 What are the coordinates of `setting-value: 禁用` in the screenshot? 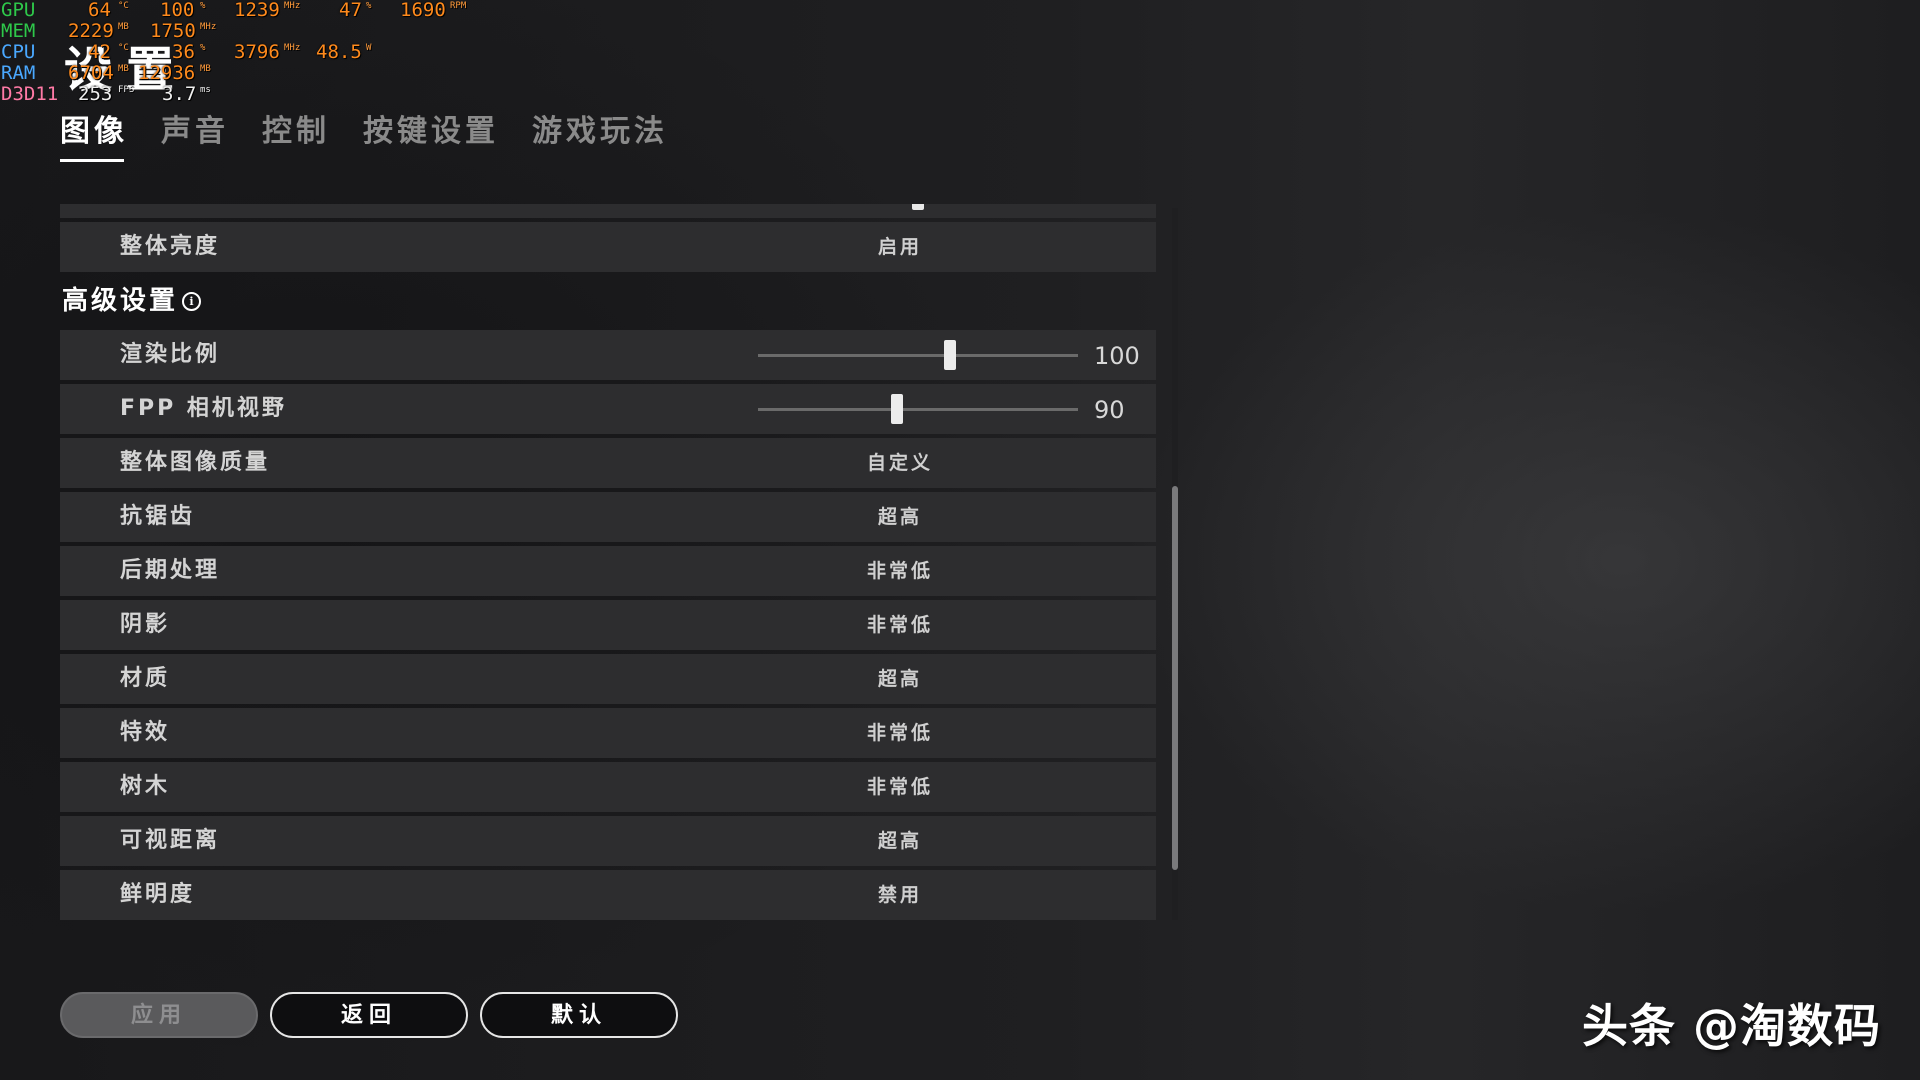 It's located at (900, 895).